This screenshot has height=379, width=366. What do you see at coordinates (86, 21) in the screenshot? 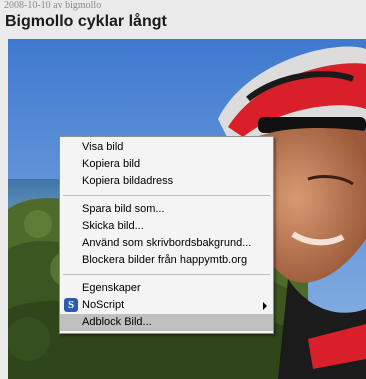
I see `post-title: Bigmollo cyklar långt` at bounding box center [86, 21].